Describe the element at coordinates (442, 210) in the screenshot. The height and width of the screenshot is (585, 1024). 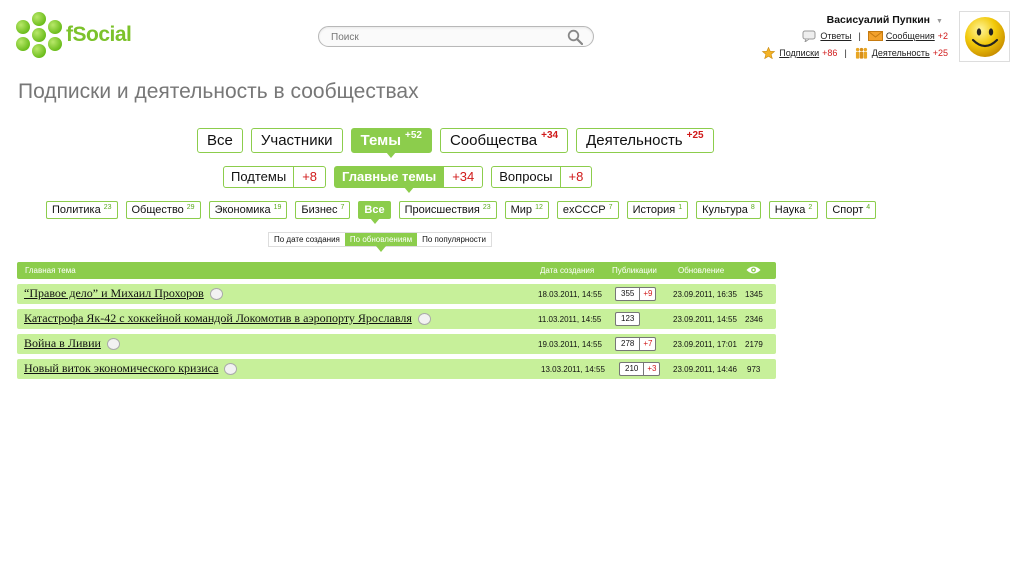
I see `subject-label: Происшествия` at that location.